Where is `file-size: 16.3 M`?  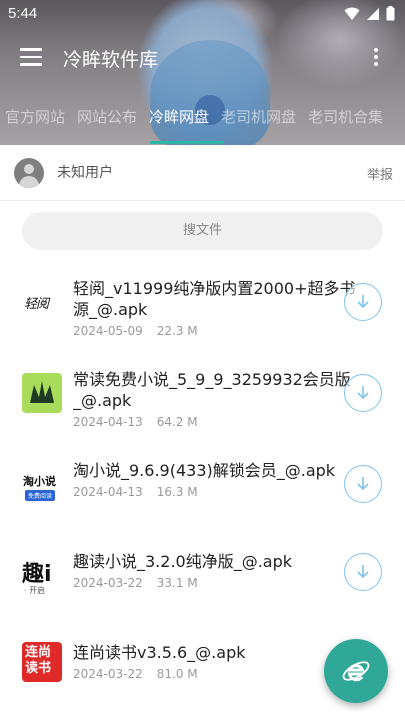
file-size: 16.3 M is located at coordinates (177, 492).